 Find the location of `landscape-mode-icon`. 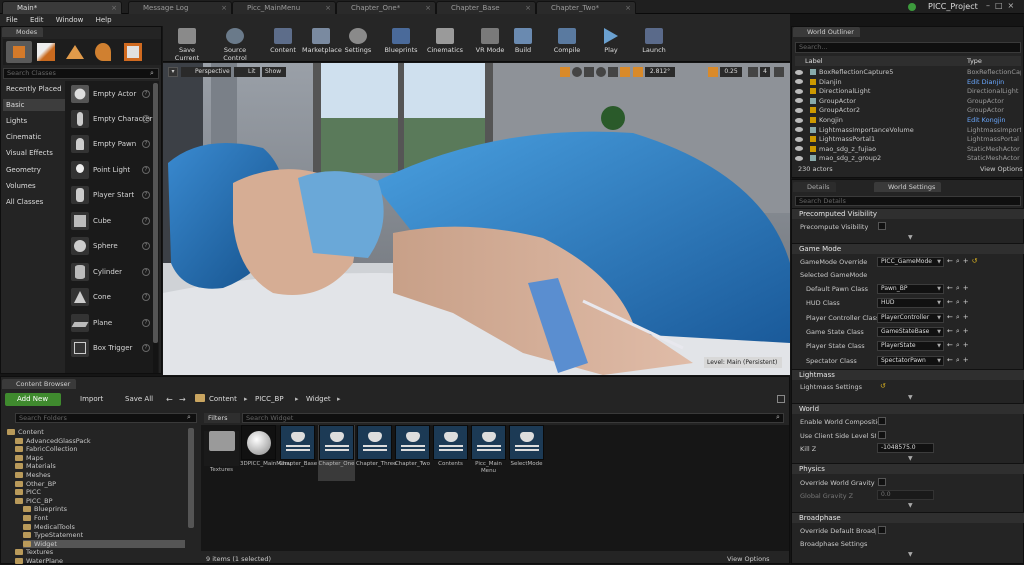

landscape-mode-icon is located at coordinates (75, 52).